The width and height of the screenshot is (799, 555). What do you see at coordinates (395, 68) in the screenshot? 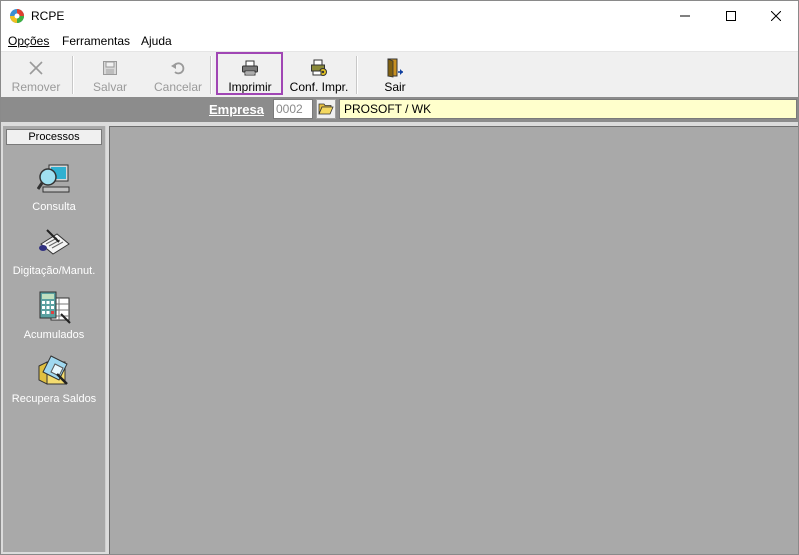
I see `exit-door-icon` at bounding box center [395, 68].